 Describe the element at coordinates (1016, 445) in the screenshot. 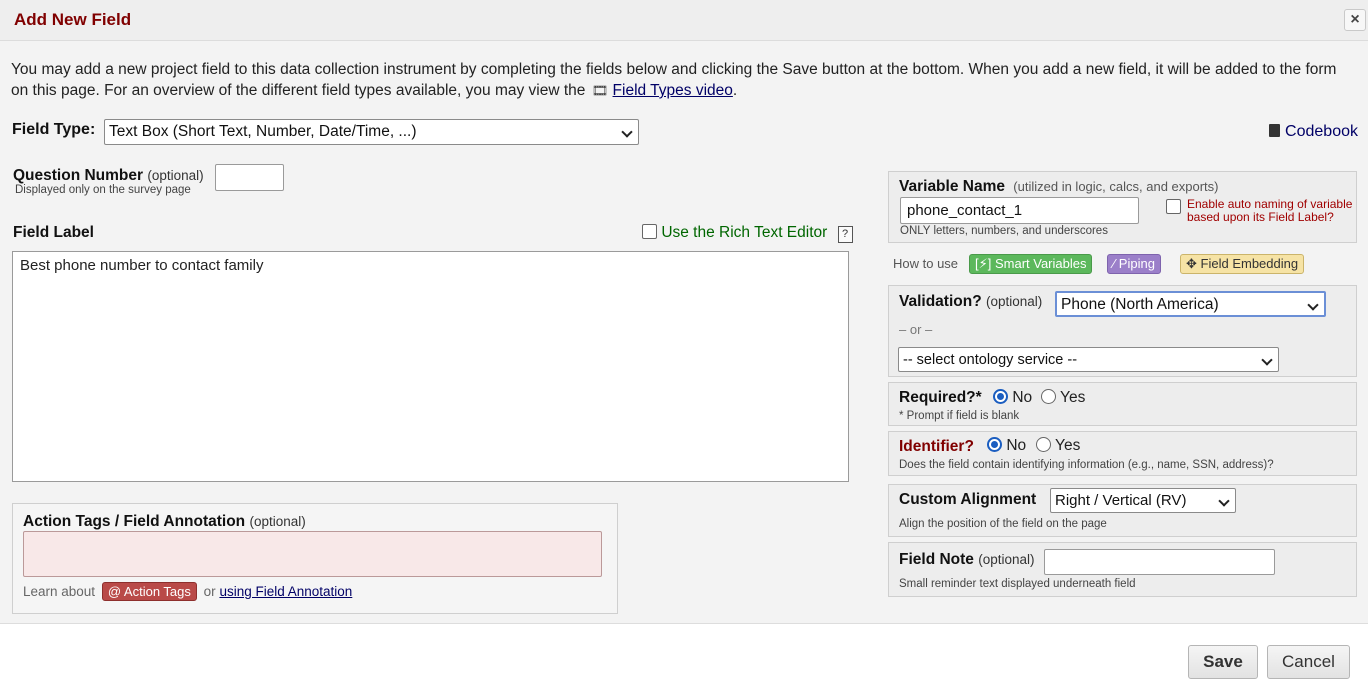

I see `identifier-no-label: No` at that location.